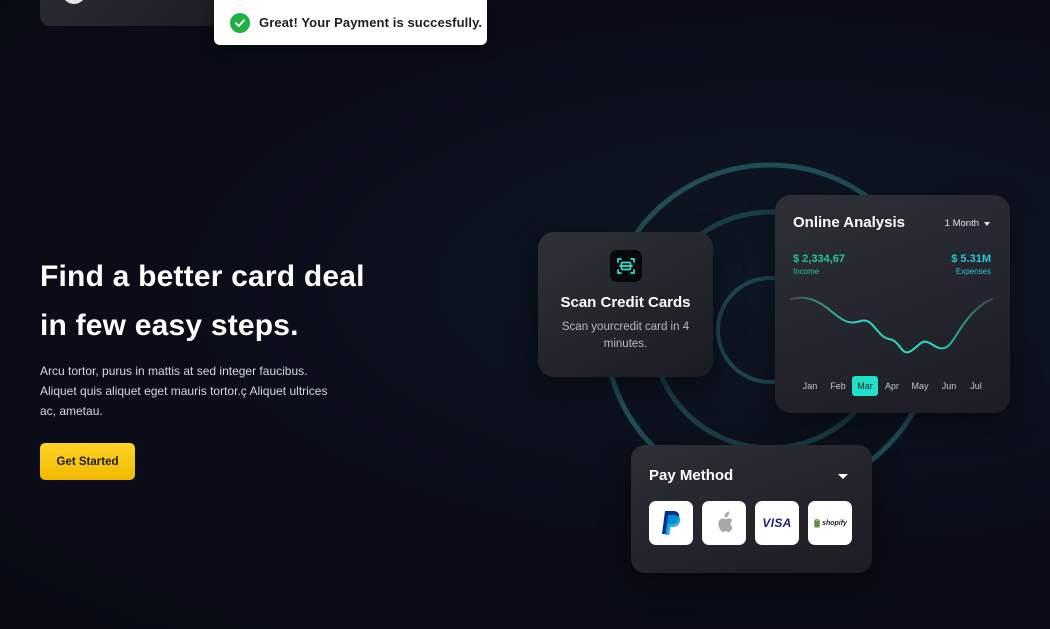 The image size is (1050, 629). Describe the element at coordinates (74, 2) in the screenshot. I see `avatar-partial` at that location.